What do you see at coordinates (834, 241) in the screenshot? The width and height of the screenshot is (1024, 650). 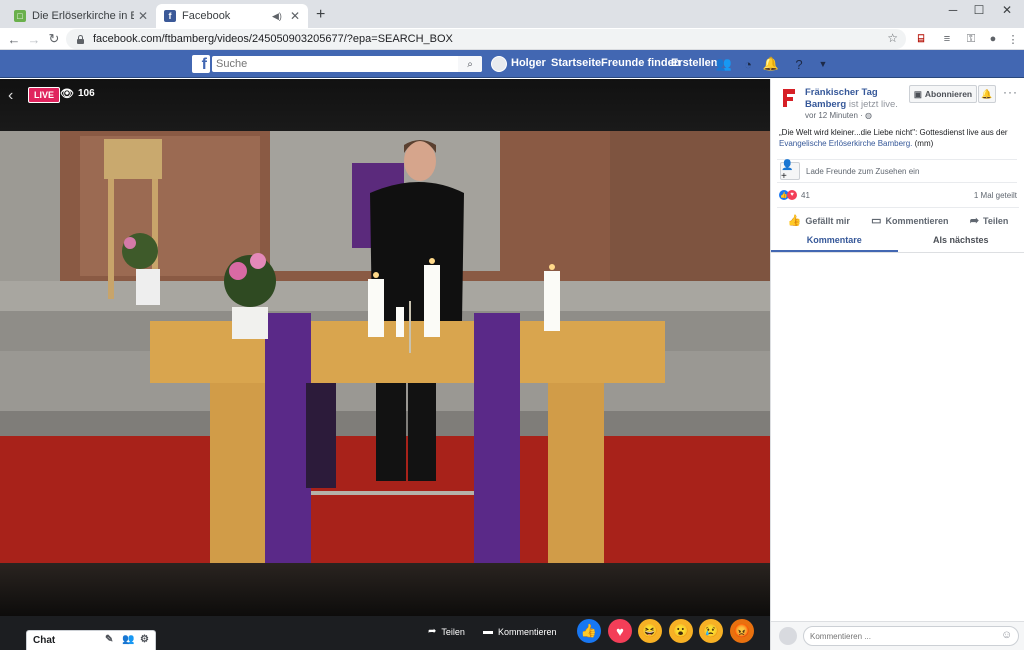 I see `tab-comments: Kommentare` at bounding box center [834, 241].